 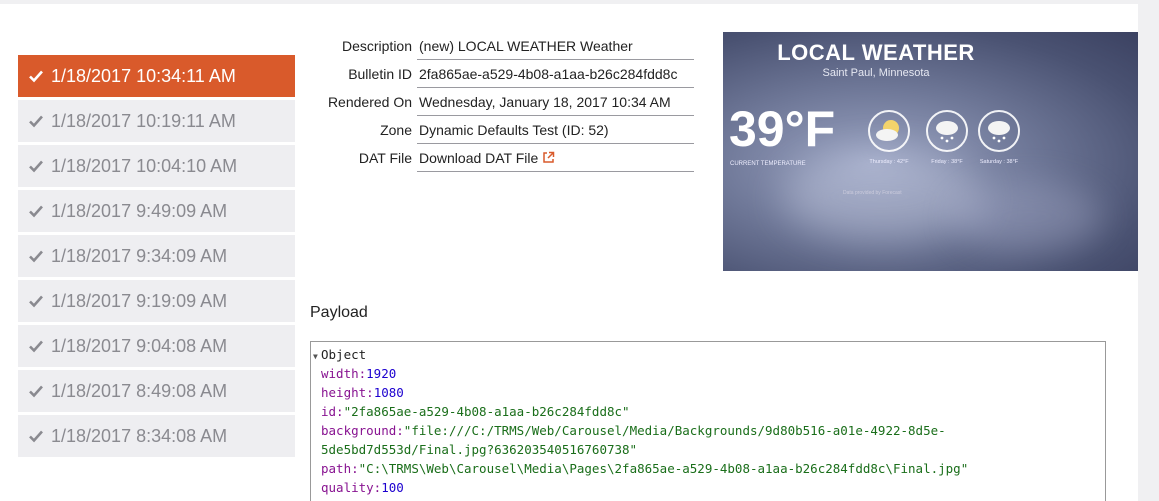 I want to click on bulletin-id-label: Bulletin ID, so click(x=380, y=73).